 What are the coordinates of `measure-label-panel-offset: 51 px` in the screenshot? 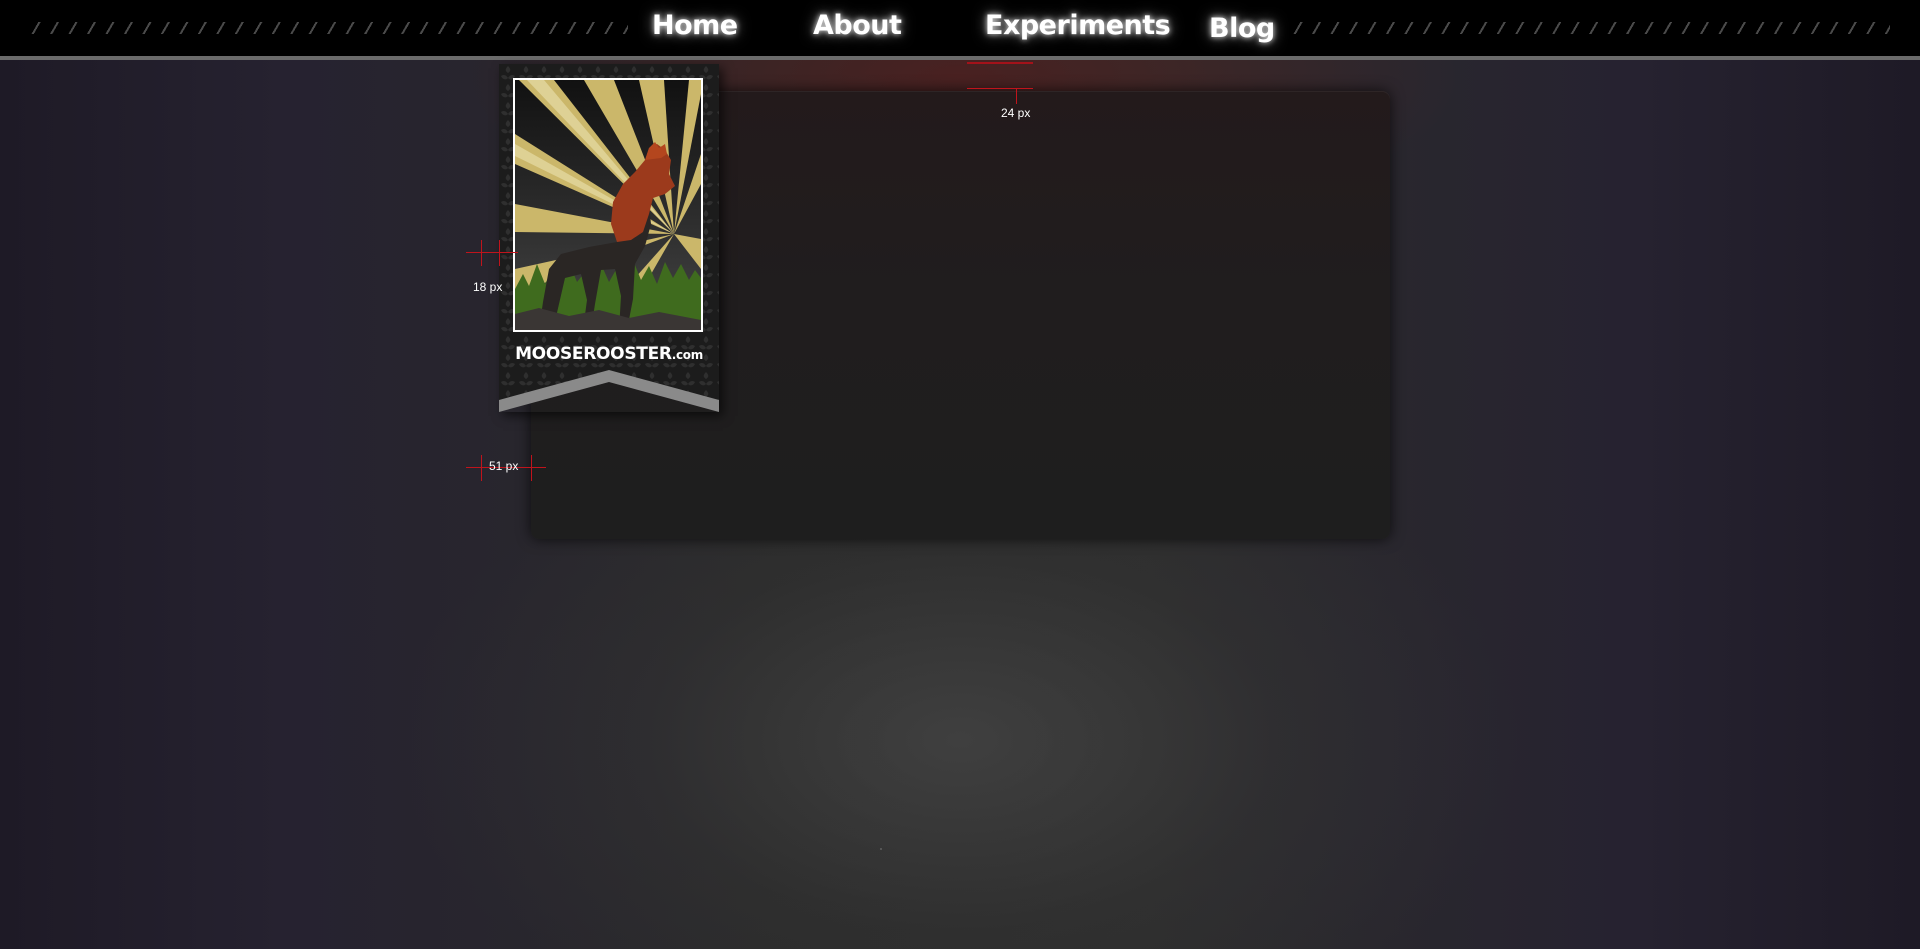 It's located at (504, 466).